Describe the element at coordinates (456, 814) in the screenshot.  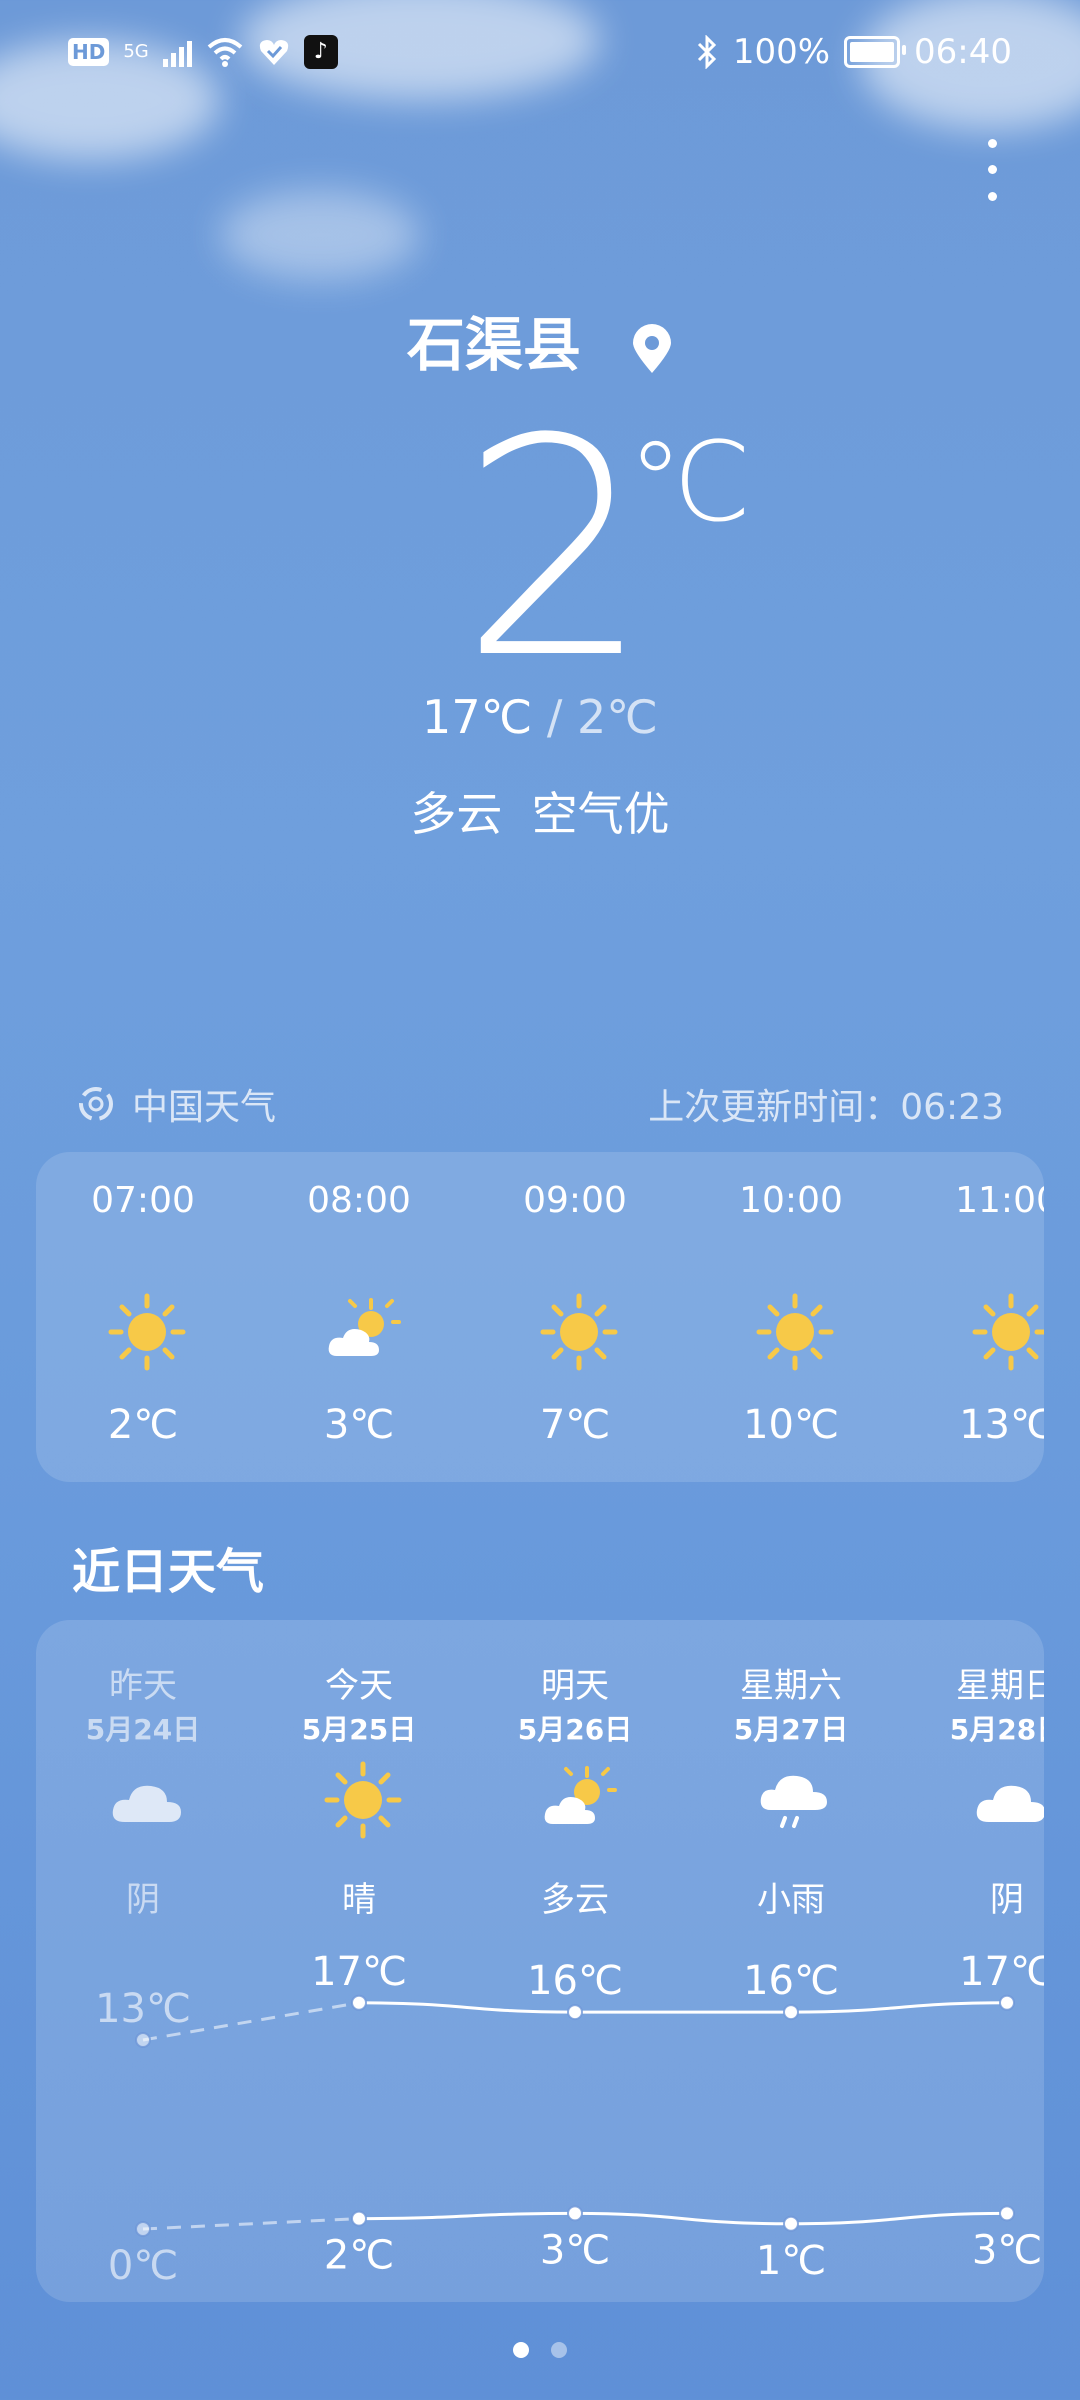
I see `weather-condition: 多云` at that location.